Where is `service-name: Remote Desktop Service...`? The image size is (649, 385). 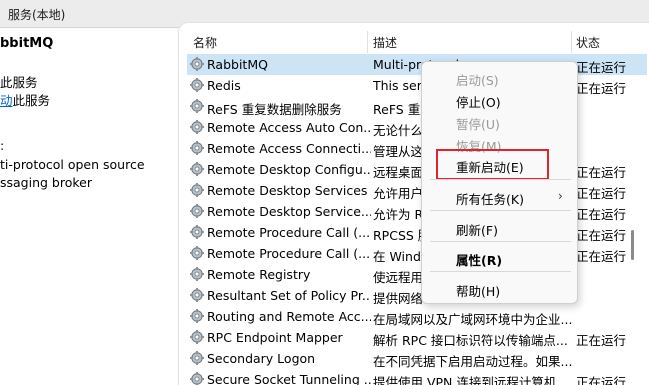
service-name: Remote Desktop Service... is located at coordinates (289, 211).